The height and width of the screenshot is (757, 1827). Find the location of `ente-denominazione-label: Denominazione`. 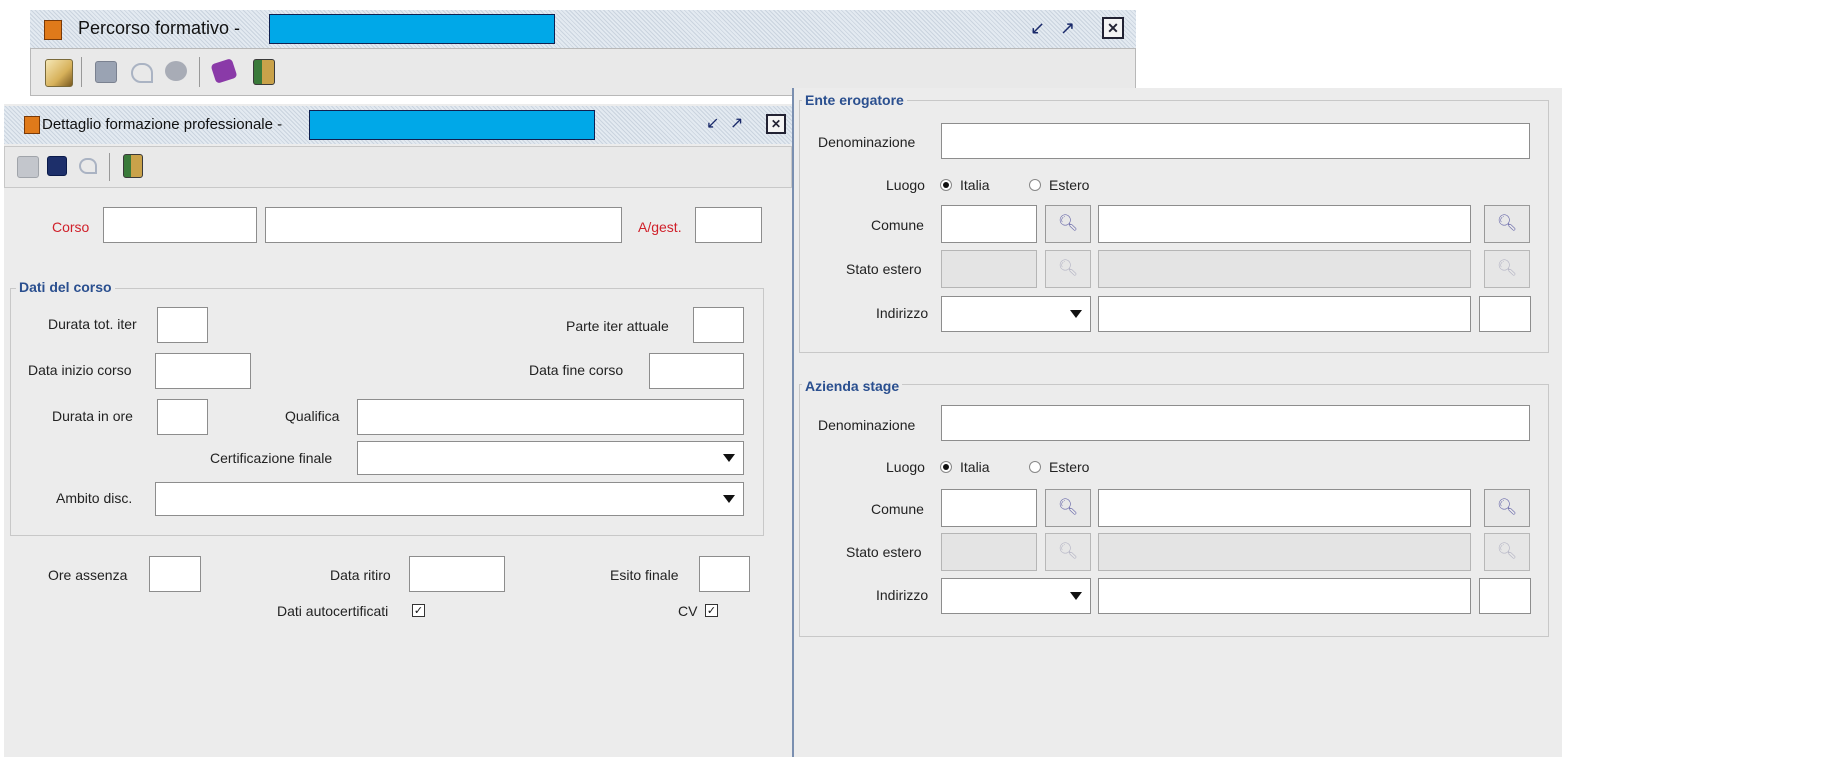

ente-denominazione-label: Denominazione is located at coordinates (867, 142).